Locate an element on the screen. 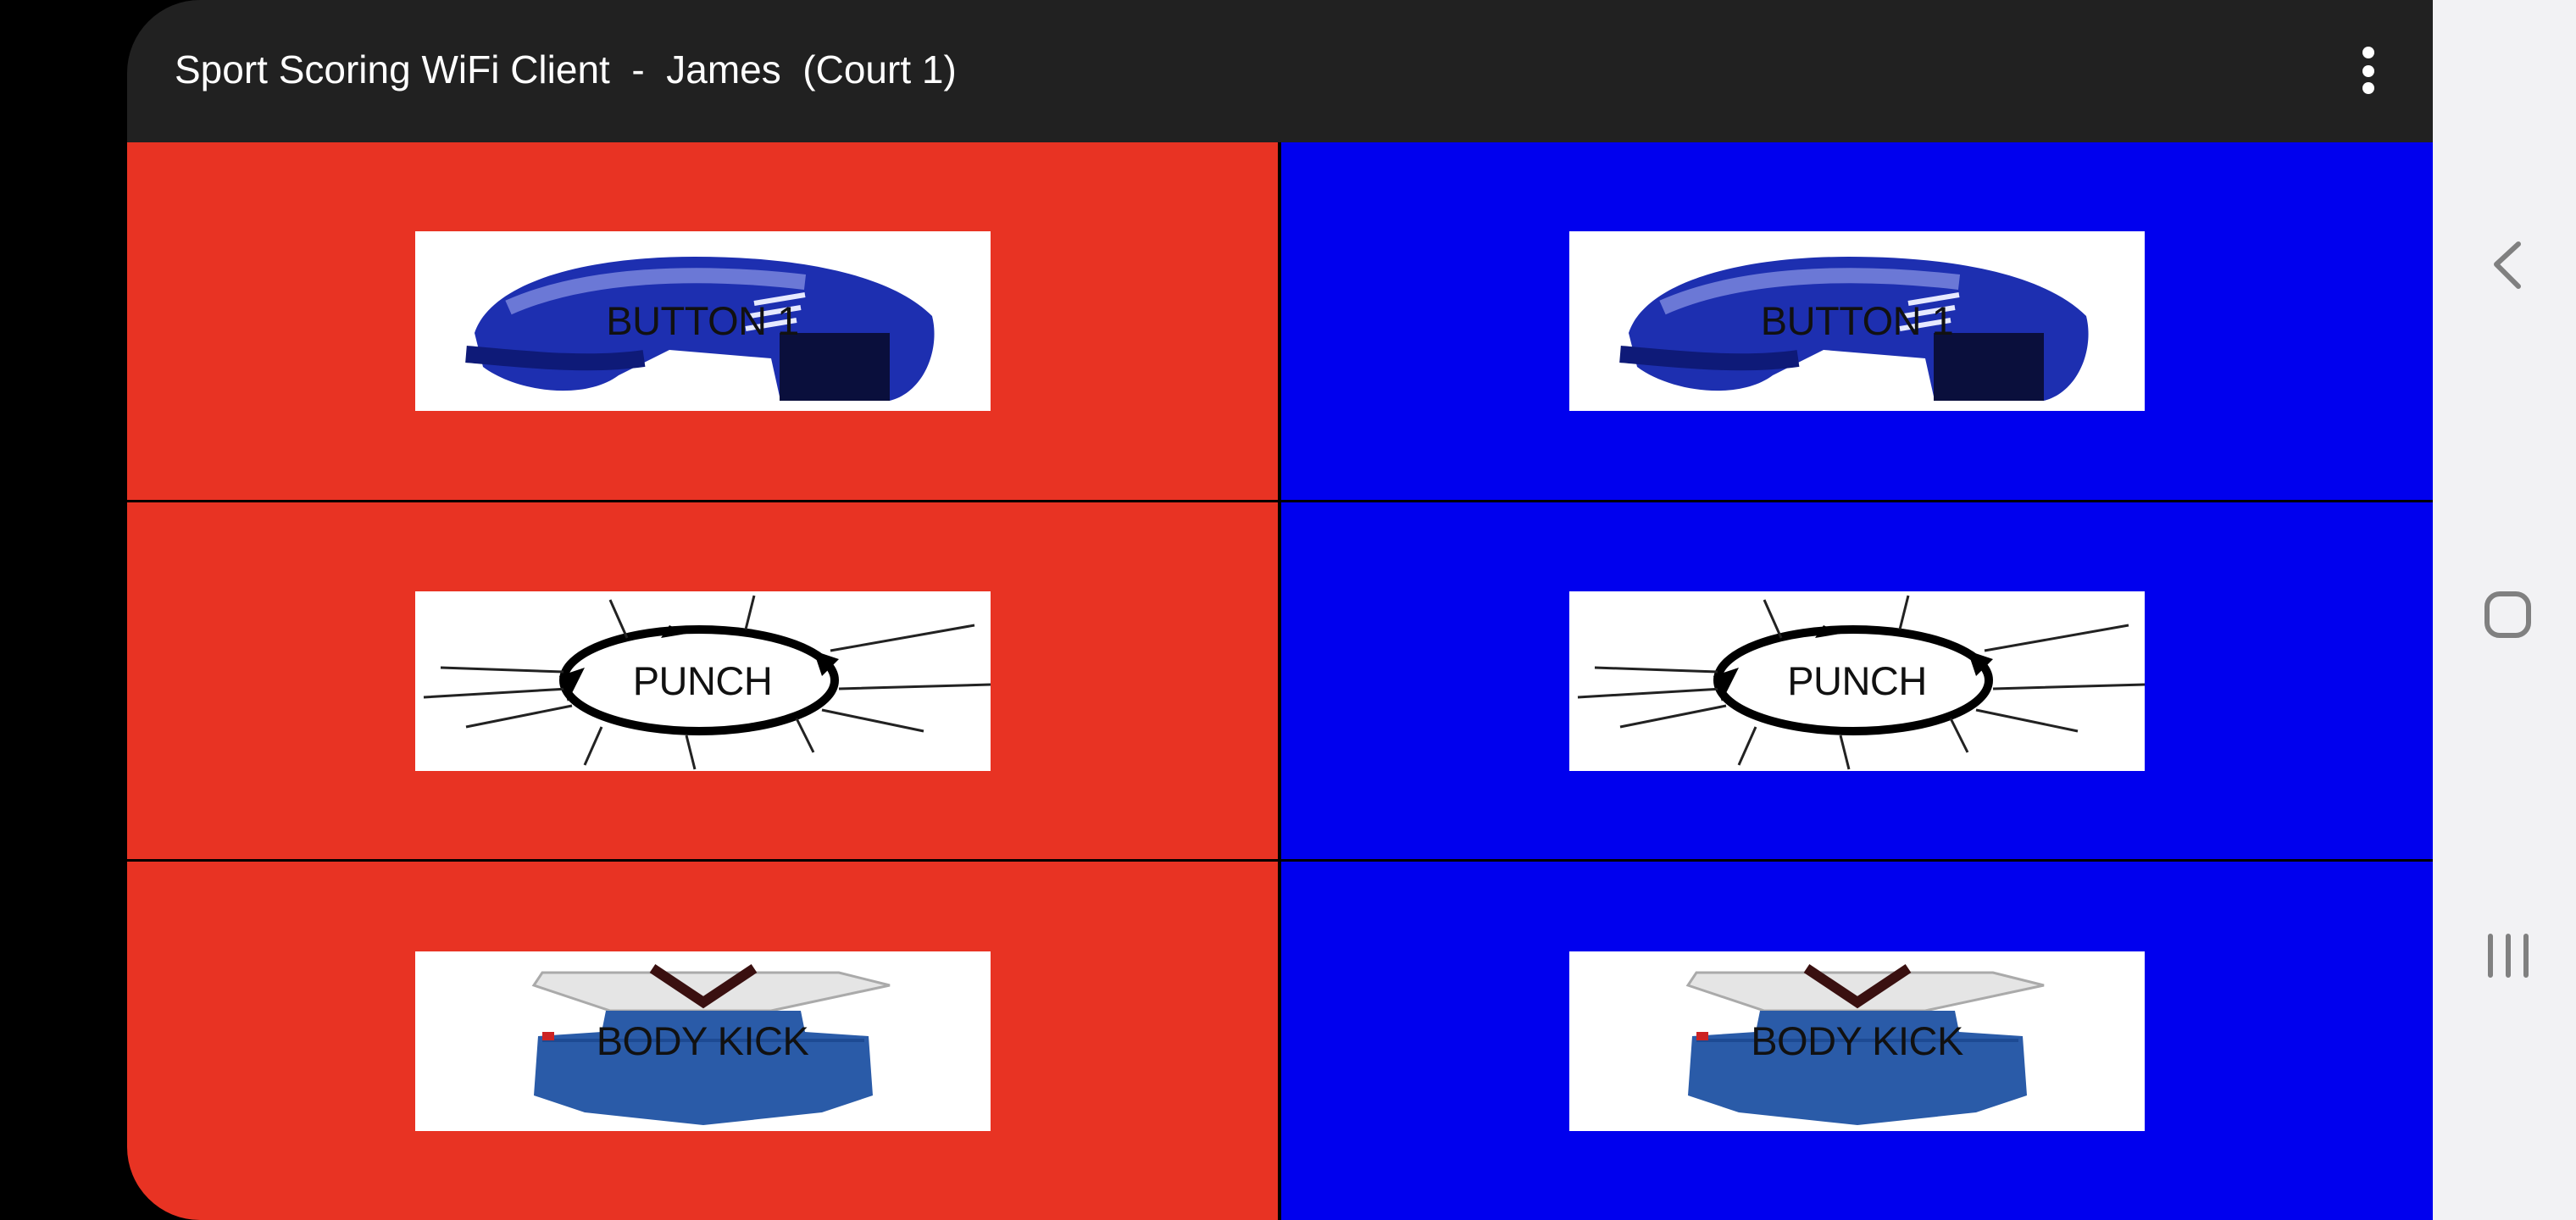 The image size is (2576, 1220). system-navigation-bar is located at coordinates (2504, 610).